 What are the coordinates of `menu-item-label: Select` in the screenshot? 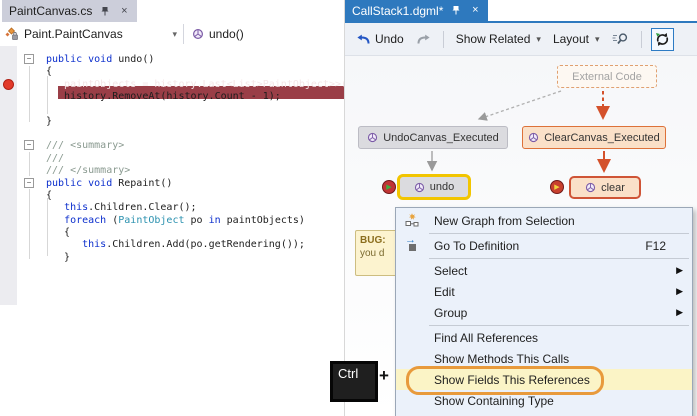 It's located at (451, 270).